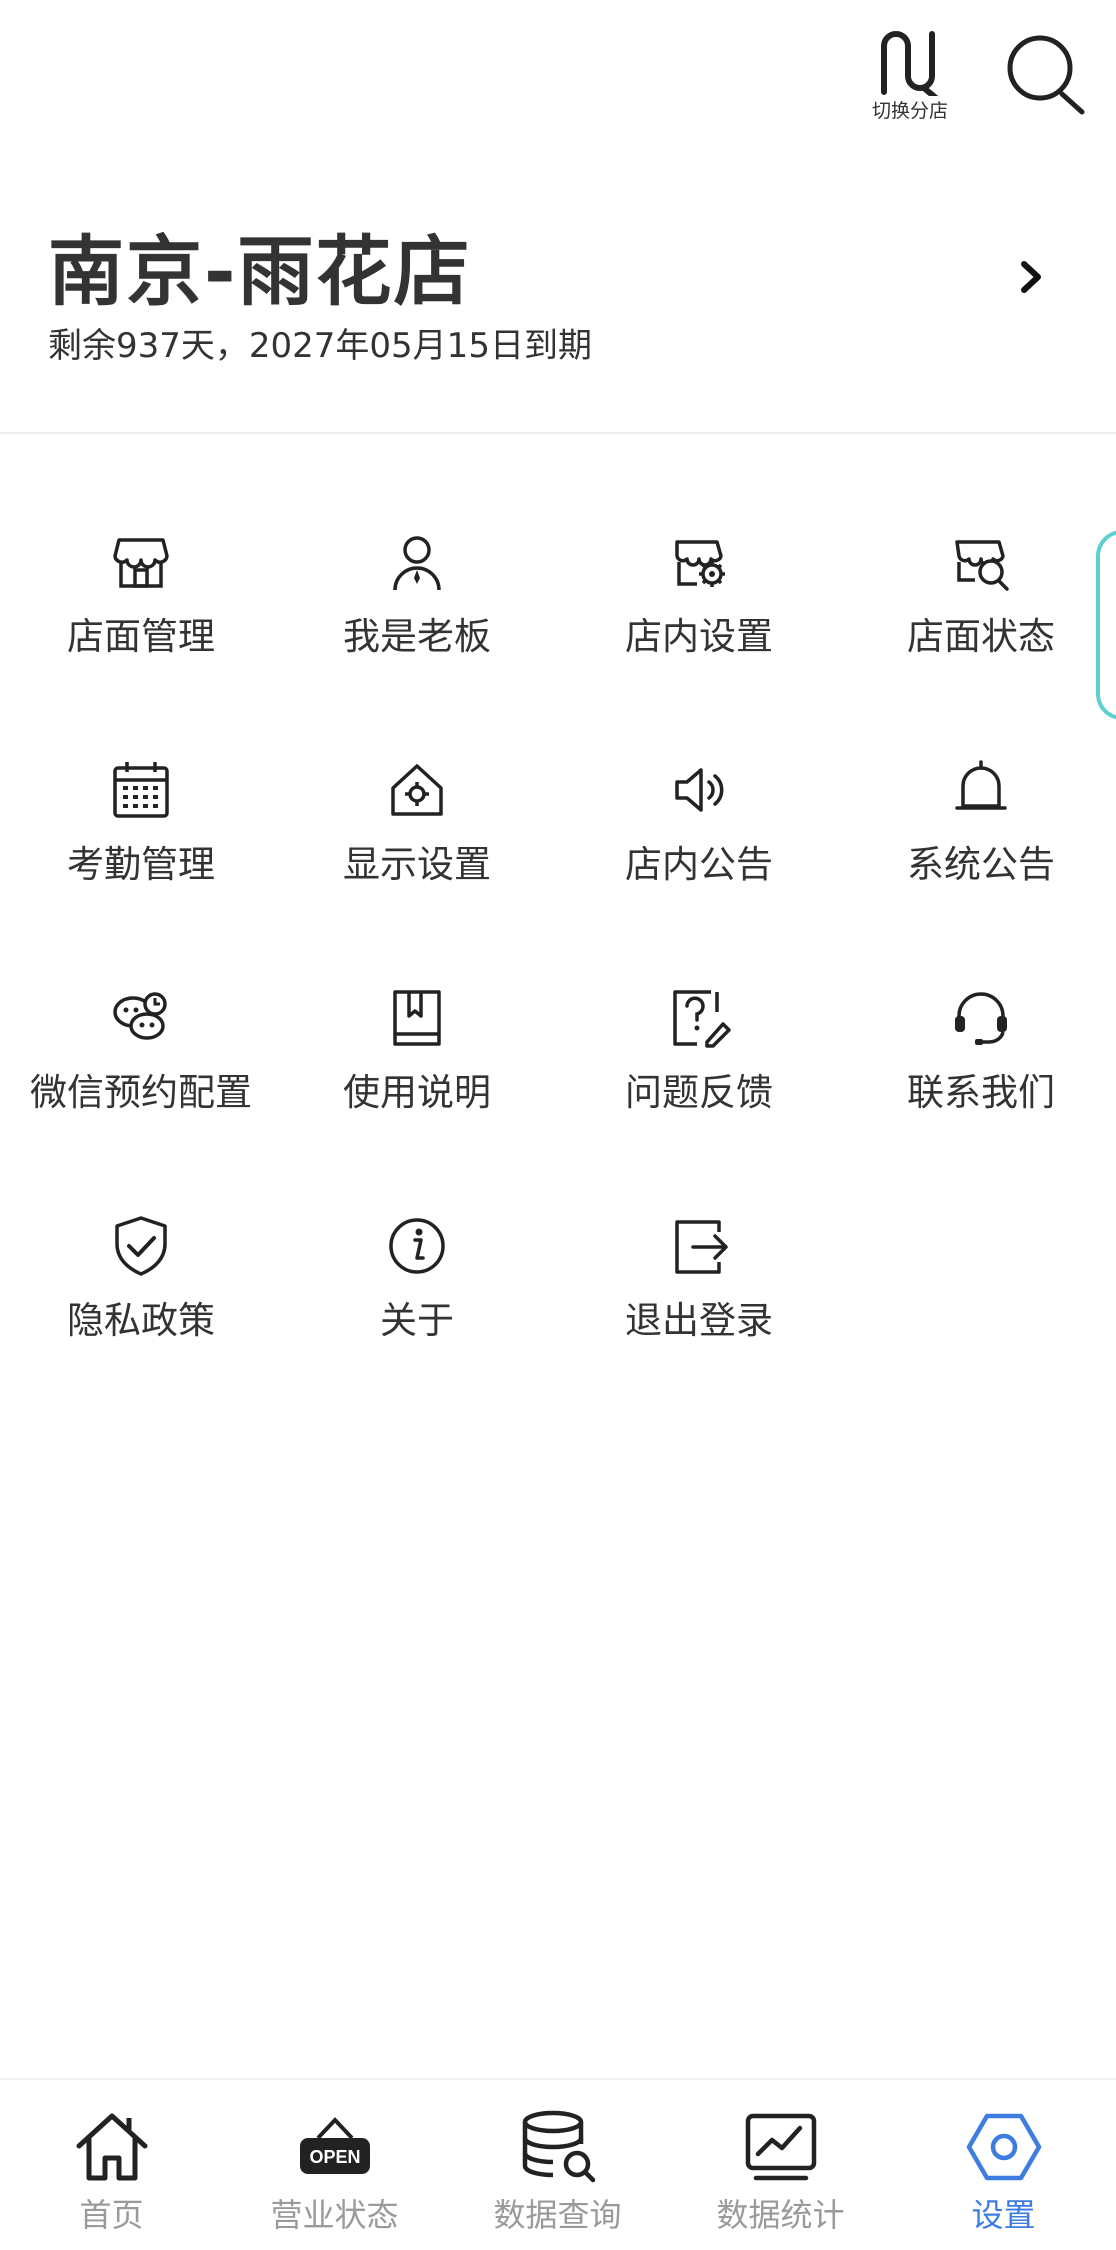 The image size is (1116, 2250). What do you see at coordinates (702, 1019) in the screenshot?
I see `question-edit-icon` at bounding box center [702, 1019].